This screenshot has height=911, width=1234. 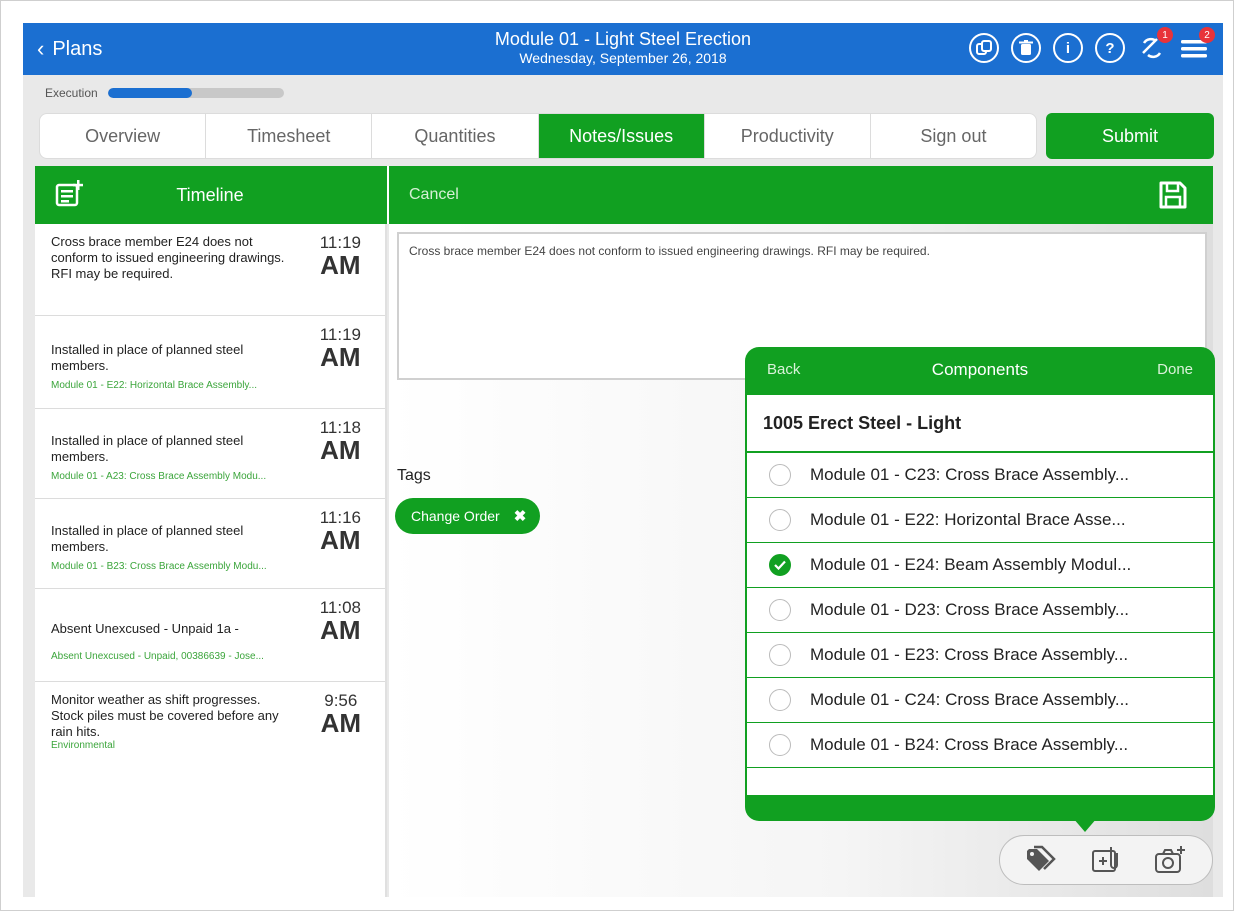 I want to click on tab-sign-out: Sign out, so click(x=953, y=136).